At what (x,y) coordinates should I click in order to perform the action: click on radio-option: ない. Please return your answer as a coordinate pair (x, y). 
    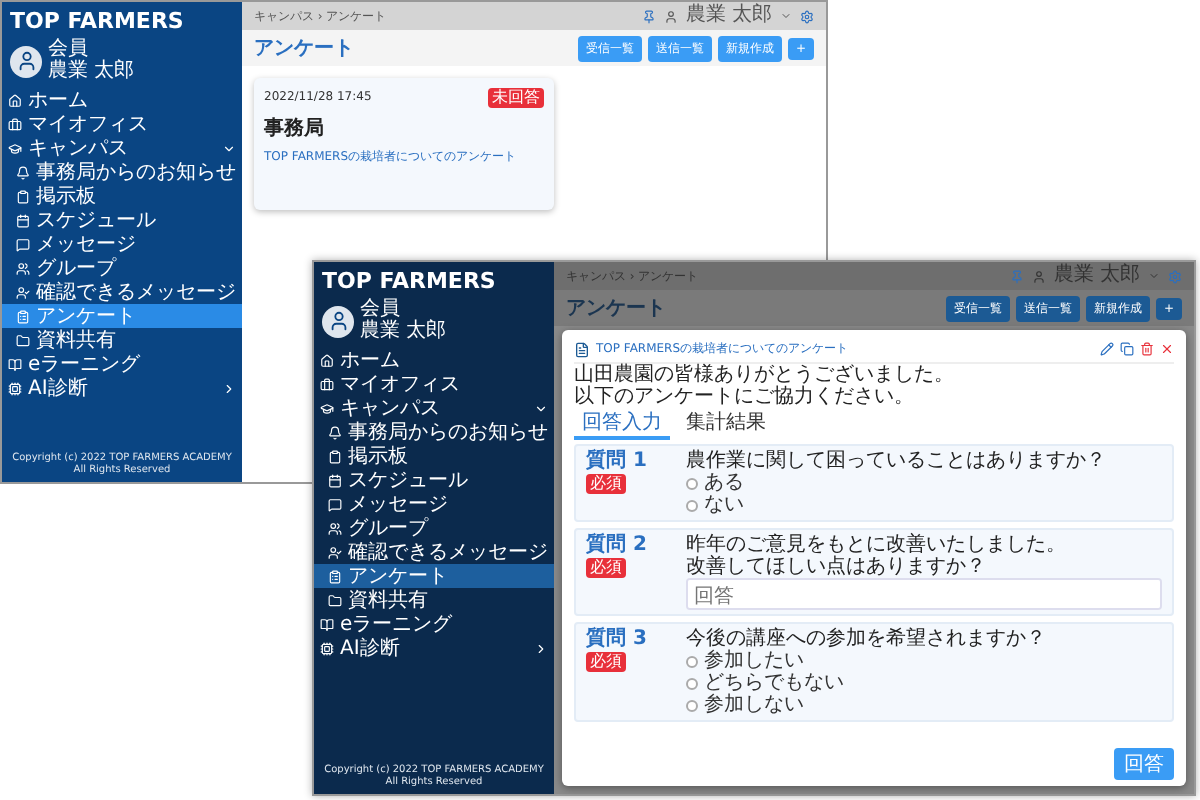
    Looking at the image, I should click on (924, 505).